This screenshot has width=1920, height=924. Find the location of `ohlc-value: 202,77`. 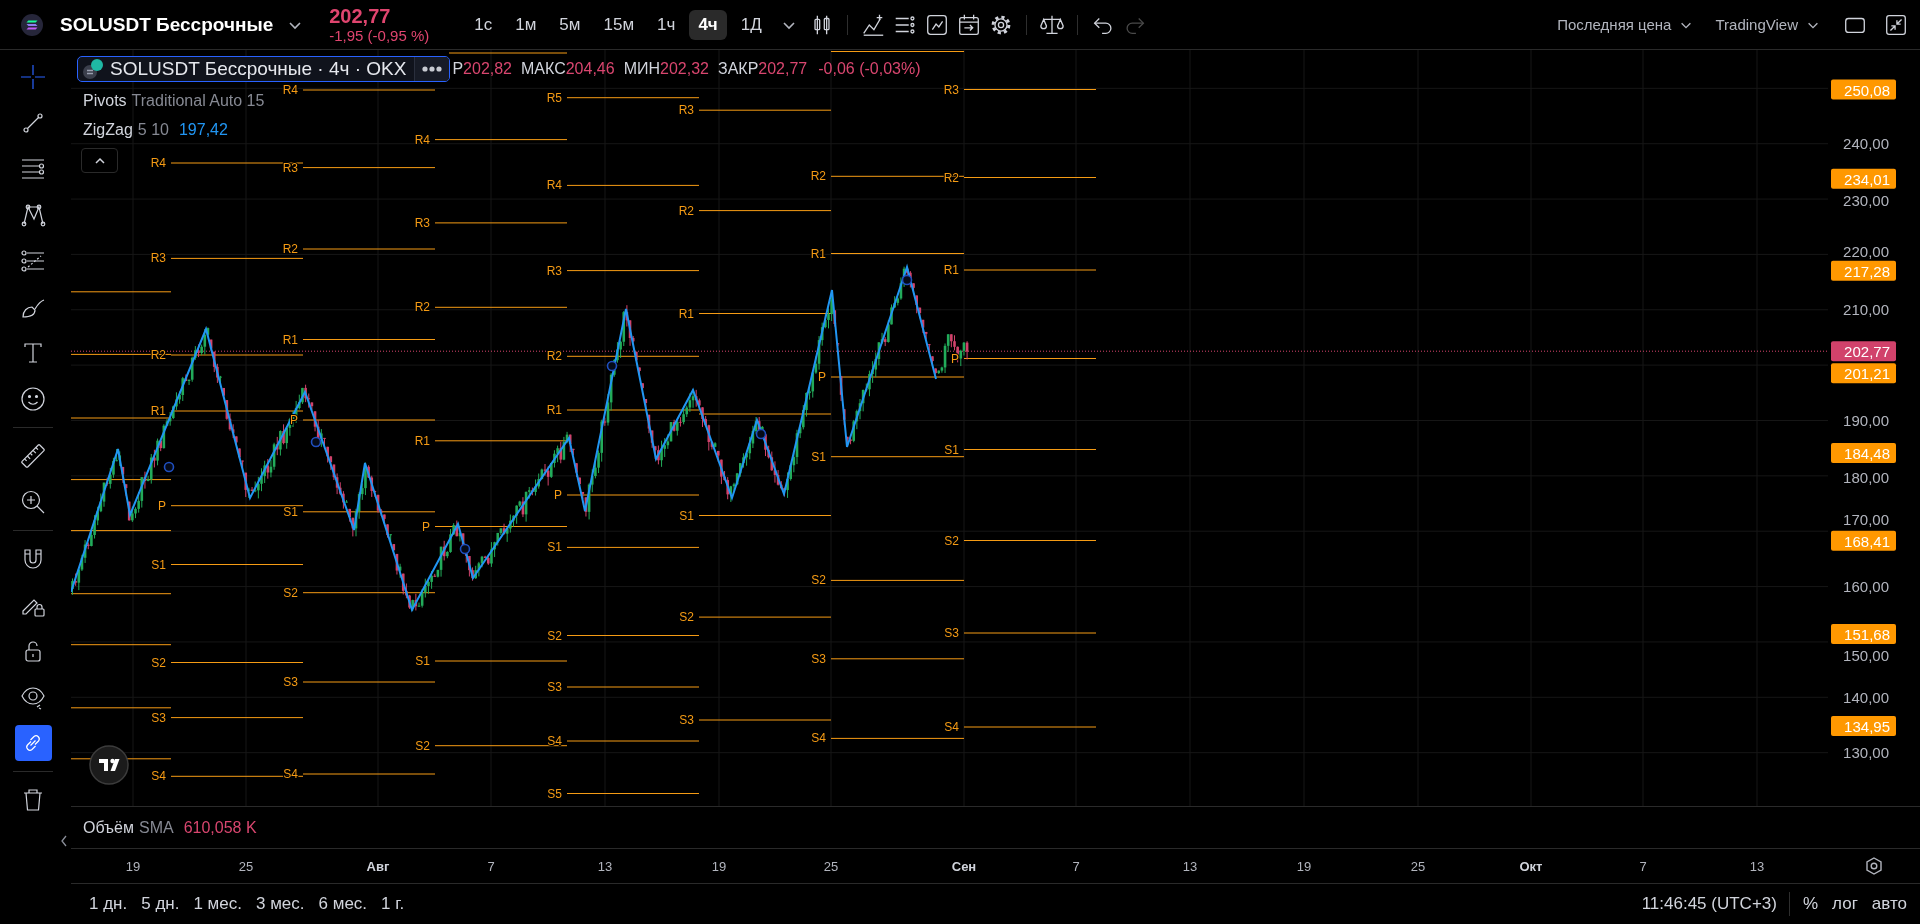

ohlc-value: 202,77 is located at coordinates (783, 68).